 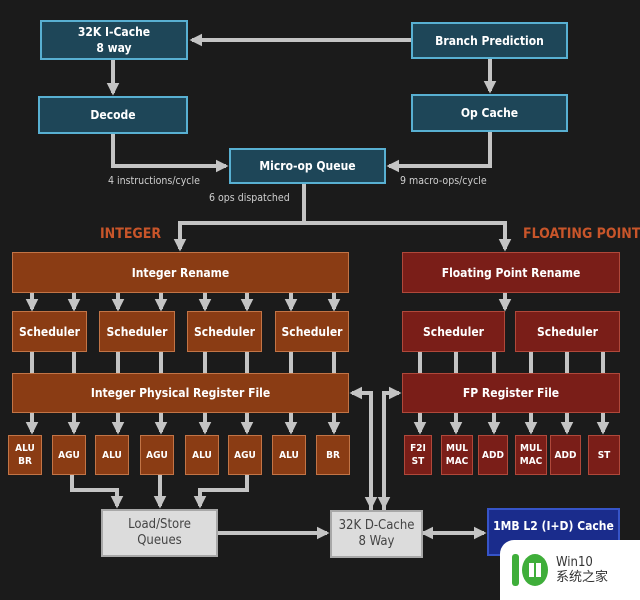 I want to click on integer-register-file-label: Integer Physical Register File, so click(x=180, y=393).